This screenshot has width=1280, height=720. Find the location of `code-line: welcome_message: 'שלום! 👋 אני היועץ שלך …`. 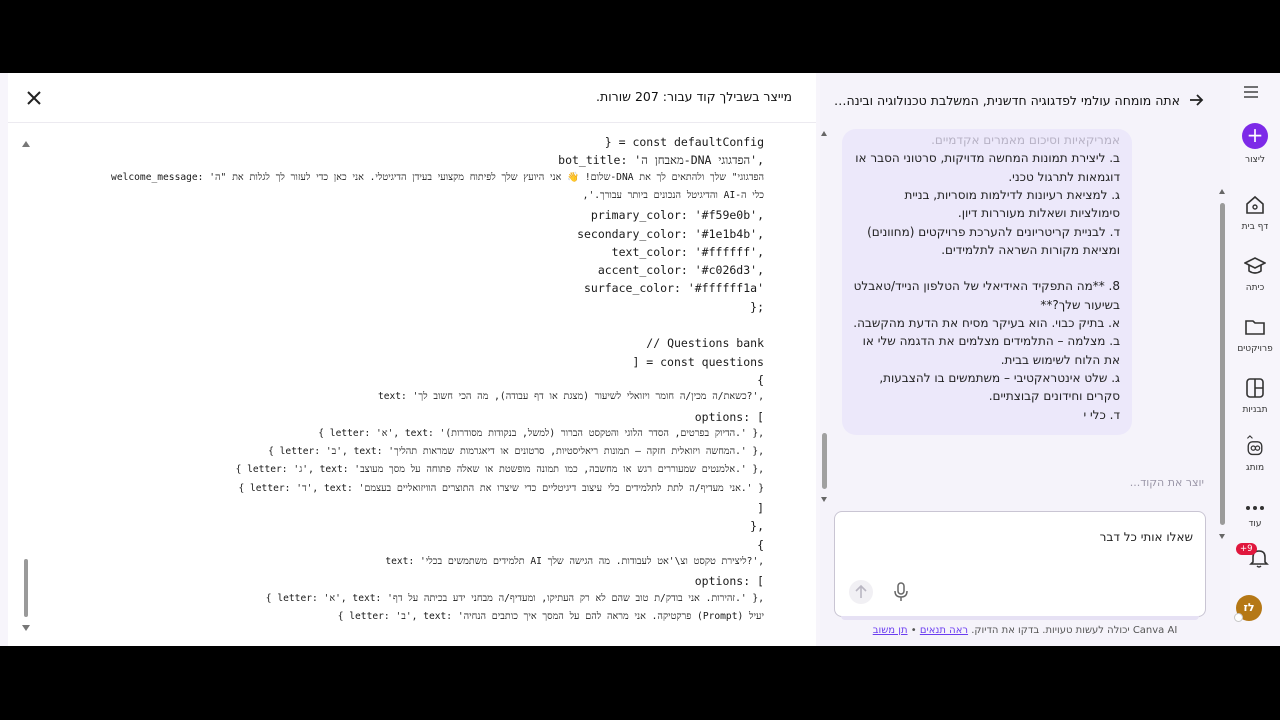

code-line: welcome_message: 'שלום! 👋 אני היועץ שלך … is located at coordinates (437, 177).